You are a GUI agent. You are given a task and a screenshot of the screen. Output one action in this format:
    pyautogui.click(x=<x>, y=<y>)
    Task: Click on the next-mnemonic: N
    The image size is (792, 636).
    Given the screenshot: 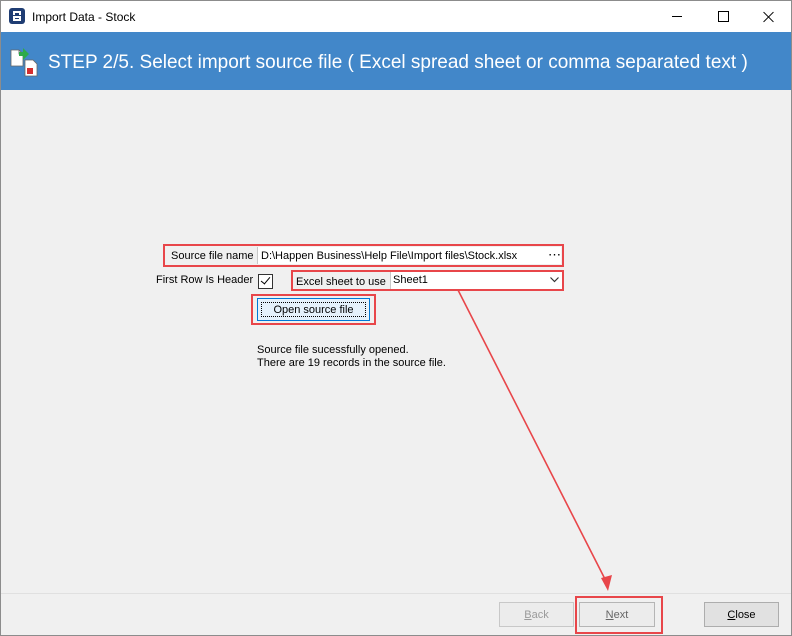 What is the action you would take?
    pyautogui.click(x=609, y=614)
    